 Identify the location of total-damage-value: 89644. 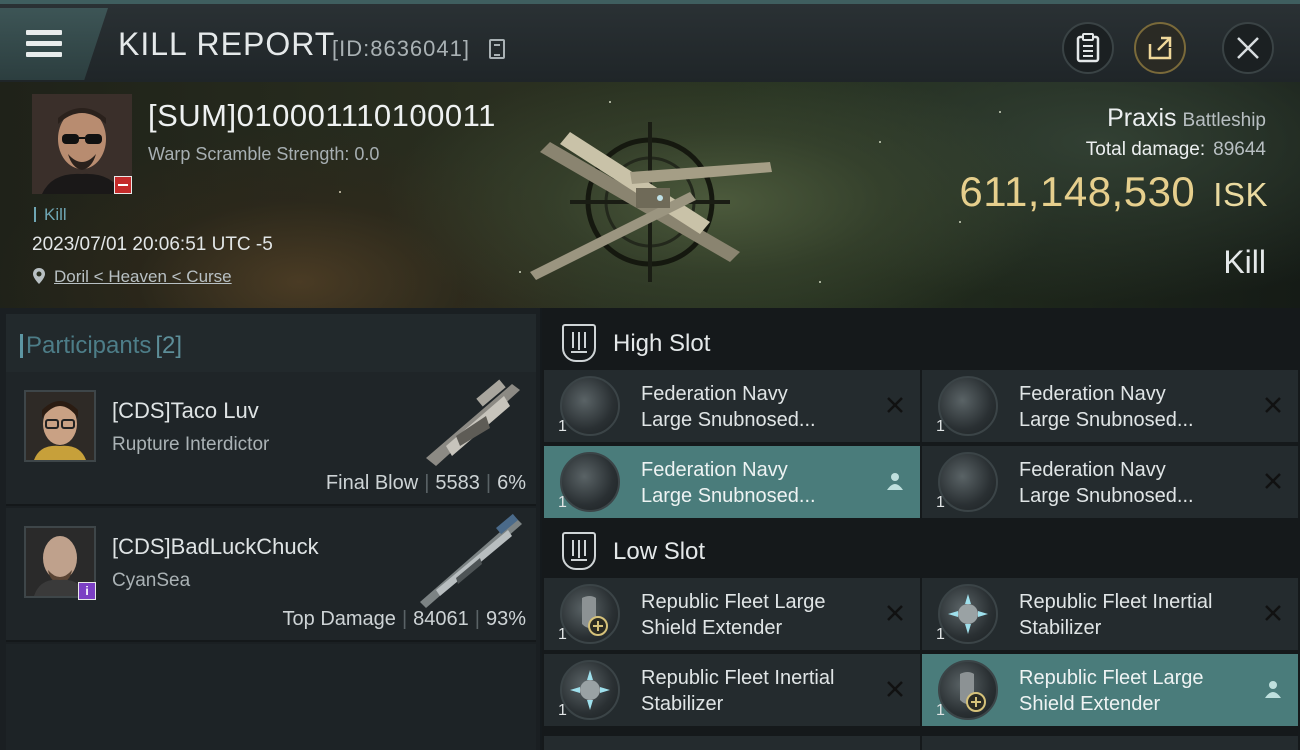
(1239, 149).